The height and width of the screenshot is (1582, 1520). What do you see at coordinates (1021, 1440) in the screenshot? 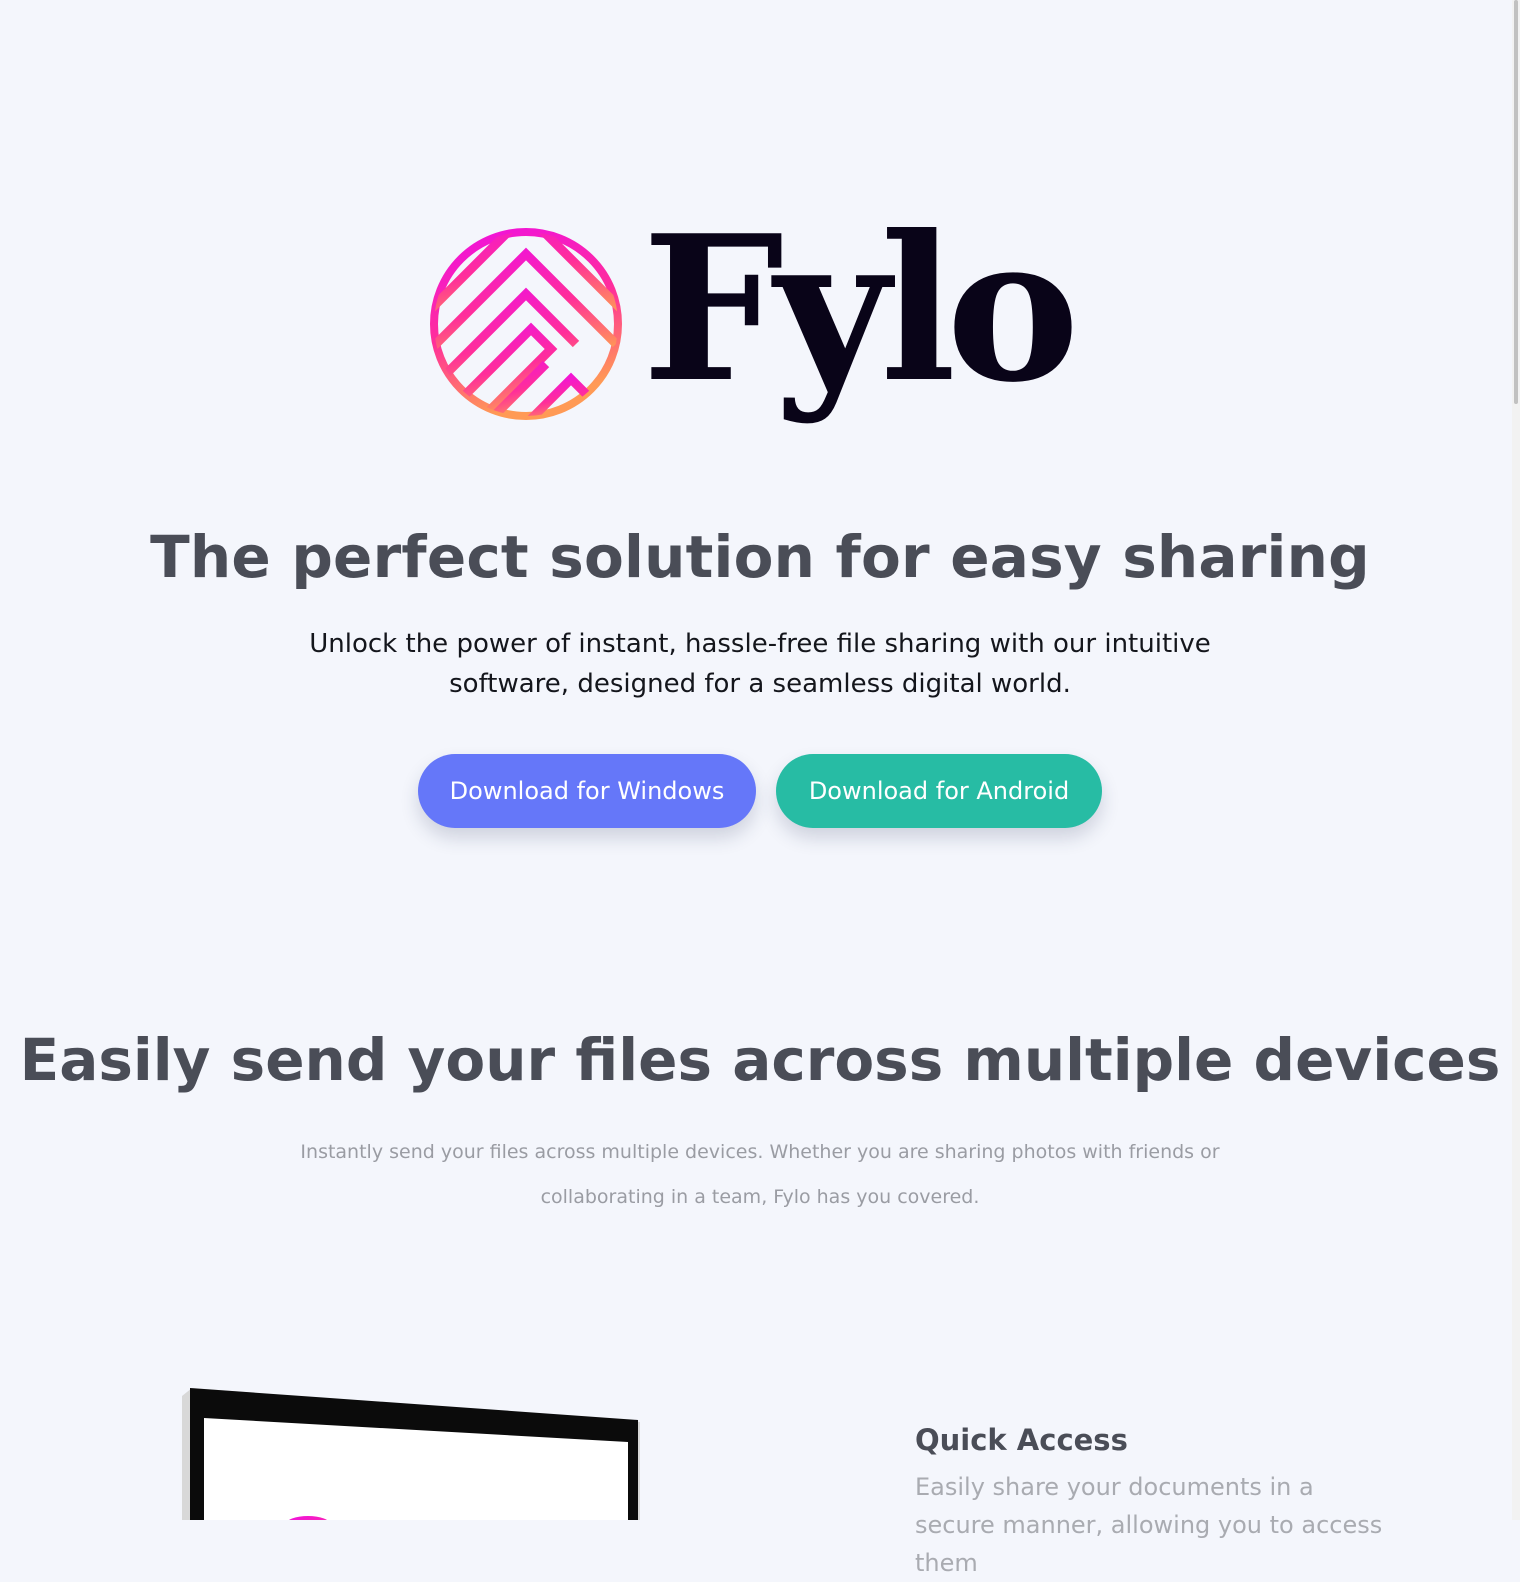
I see `feature-title: Quick Access` at bounding box center [1021, 1440].